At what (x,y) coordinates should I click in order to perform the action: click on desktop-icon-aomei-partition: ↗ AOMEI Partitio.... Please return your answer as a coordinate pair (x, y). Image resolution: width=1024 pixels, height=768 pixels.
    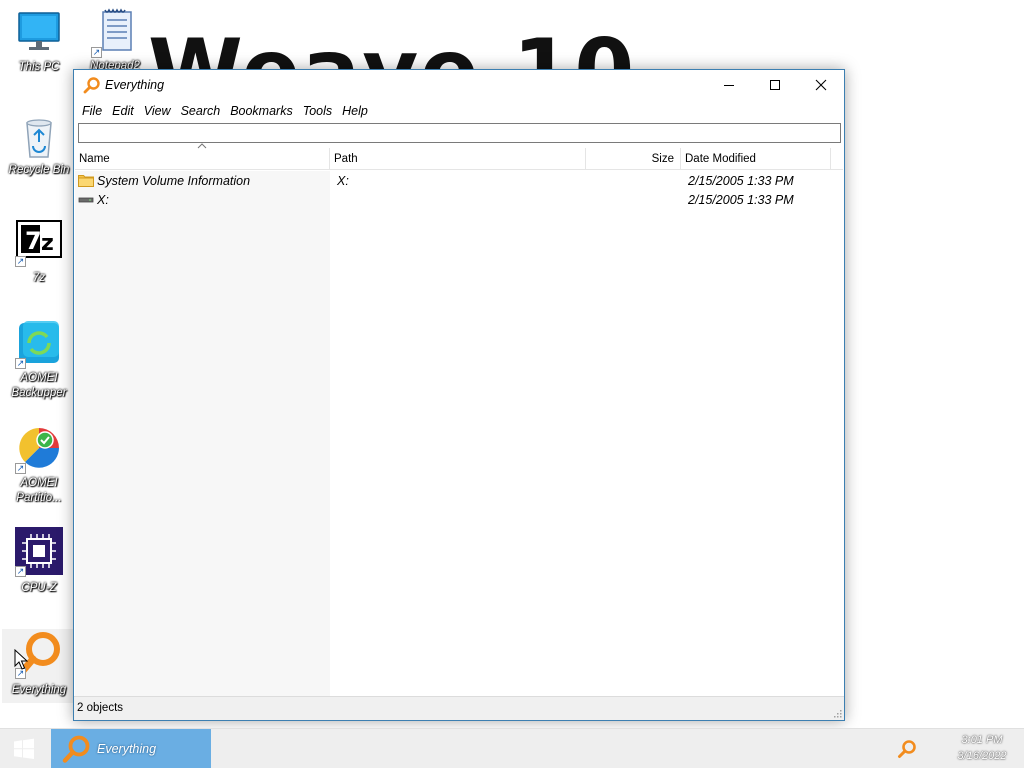
    Looking at the image, I should click on (39, 465).